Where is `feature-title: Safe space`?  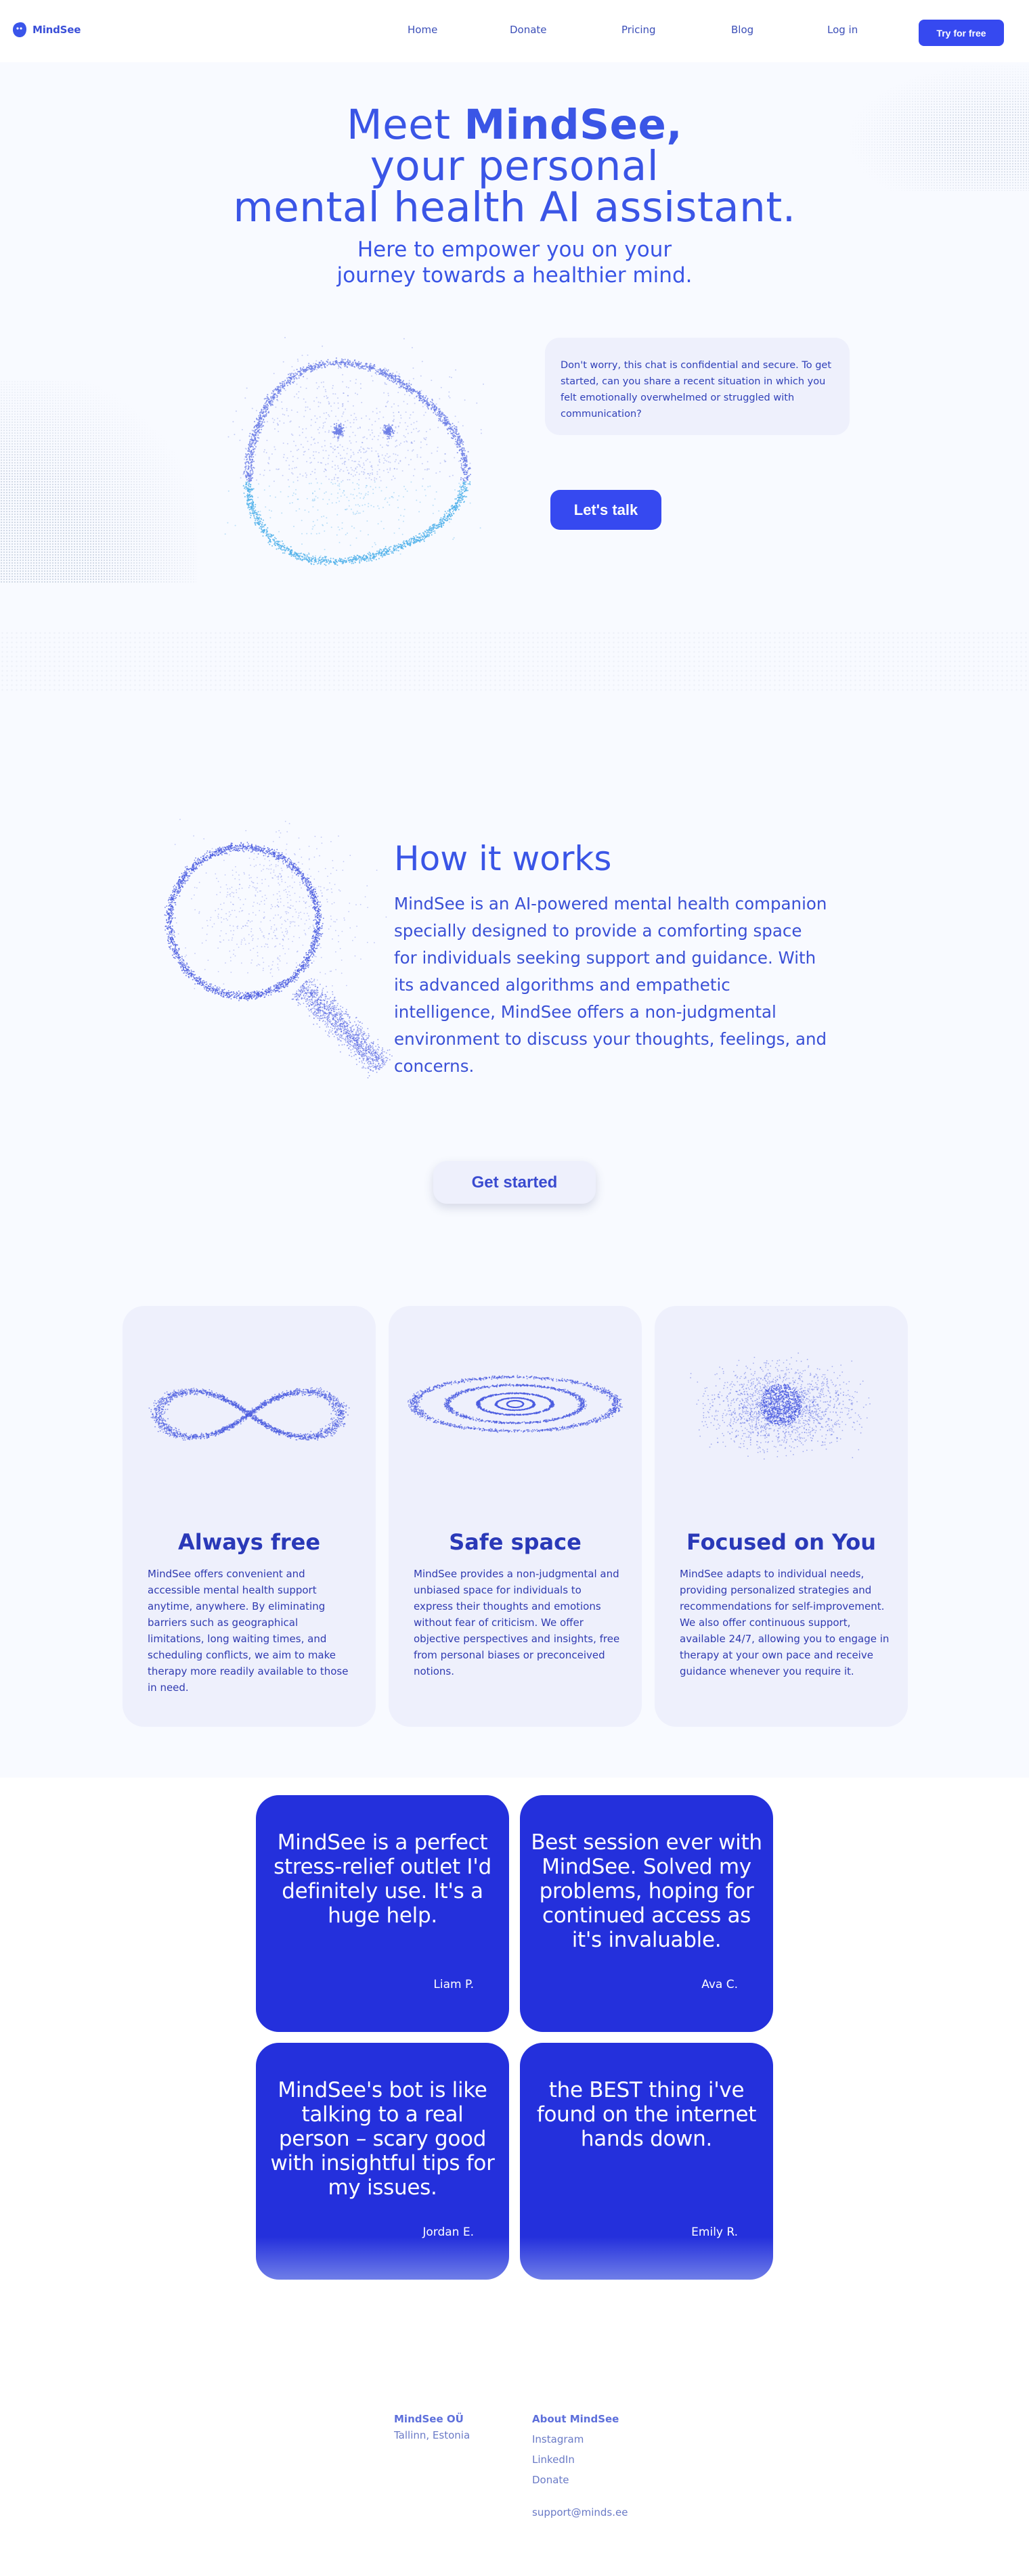 feature-title: Safe space is located at coordinates (515, 1542).